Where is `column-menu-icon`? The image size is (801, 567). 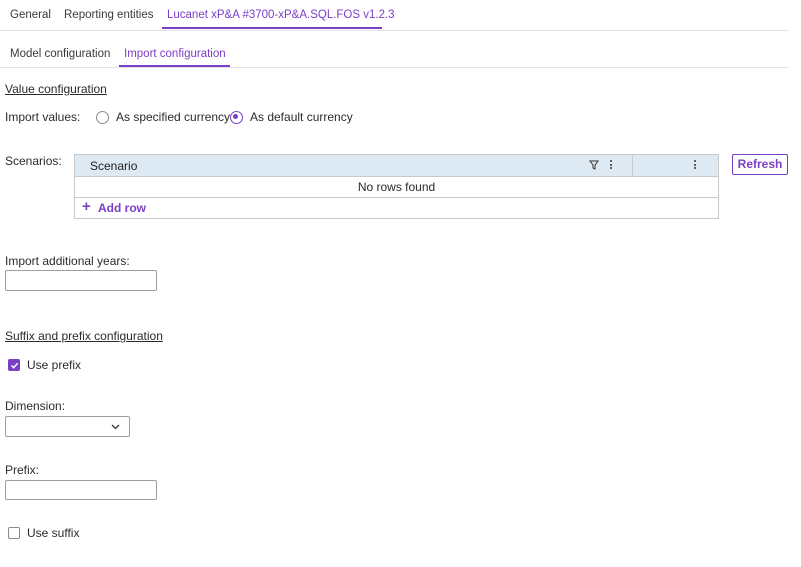 column-menu-icon is located at coordinates (611, 165).